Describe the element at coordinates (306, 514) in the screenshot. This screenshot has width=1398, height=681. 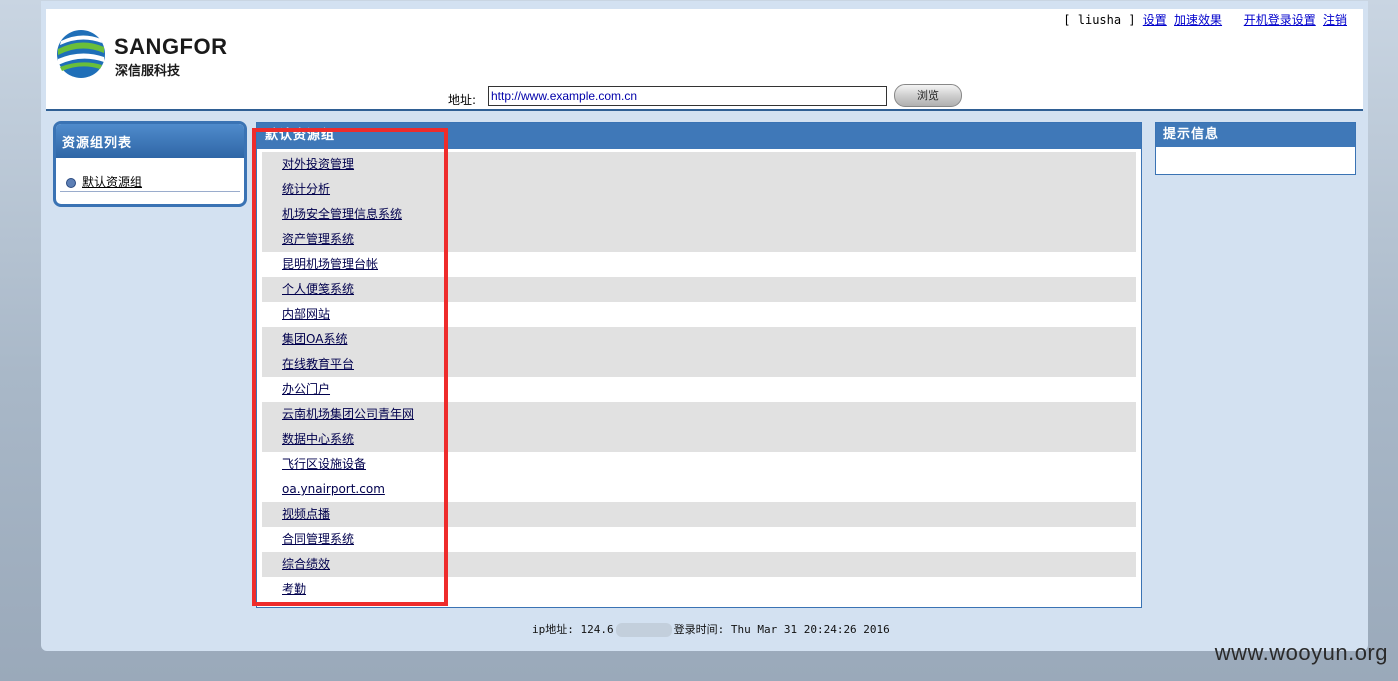
I see `resource-link: 视频点播` at that location.